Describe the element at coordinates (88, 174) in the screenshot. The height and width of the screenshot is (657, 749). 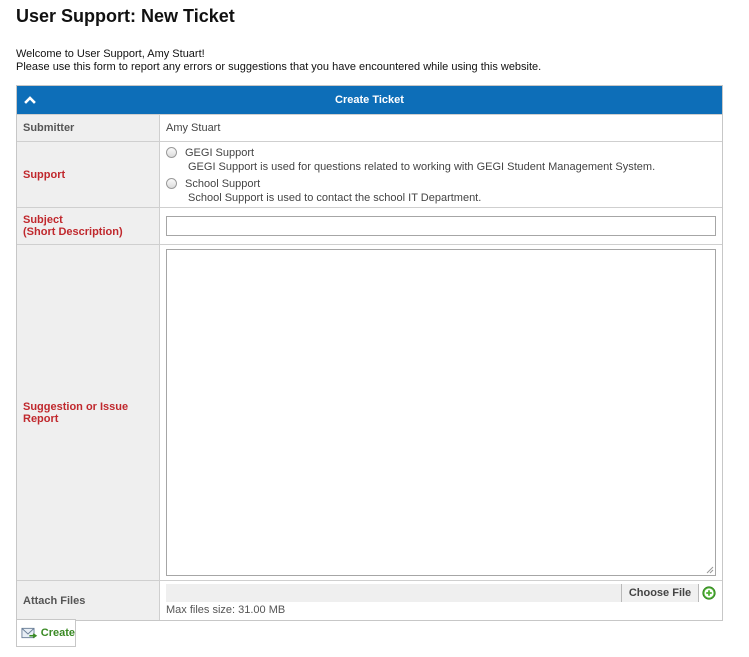
I see `support-label: Support` at that location.